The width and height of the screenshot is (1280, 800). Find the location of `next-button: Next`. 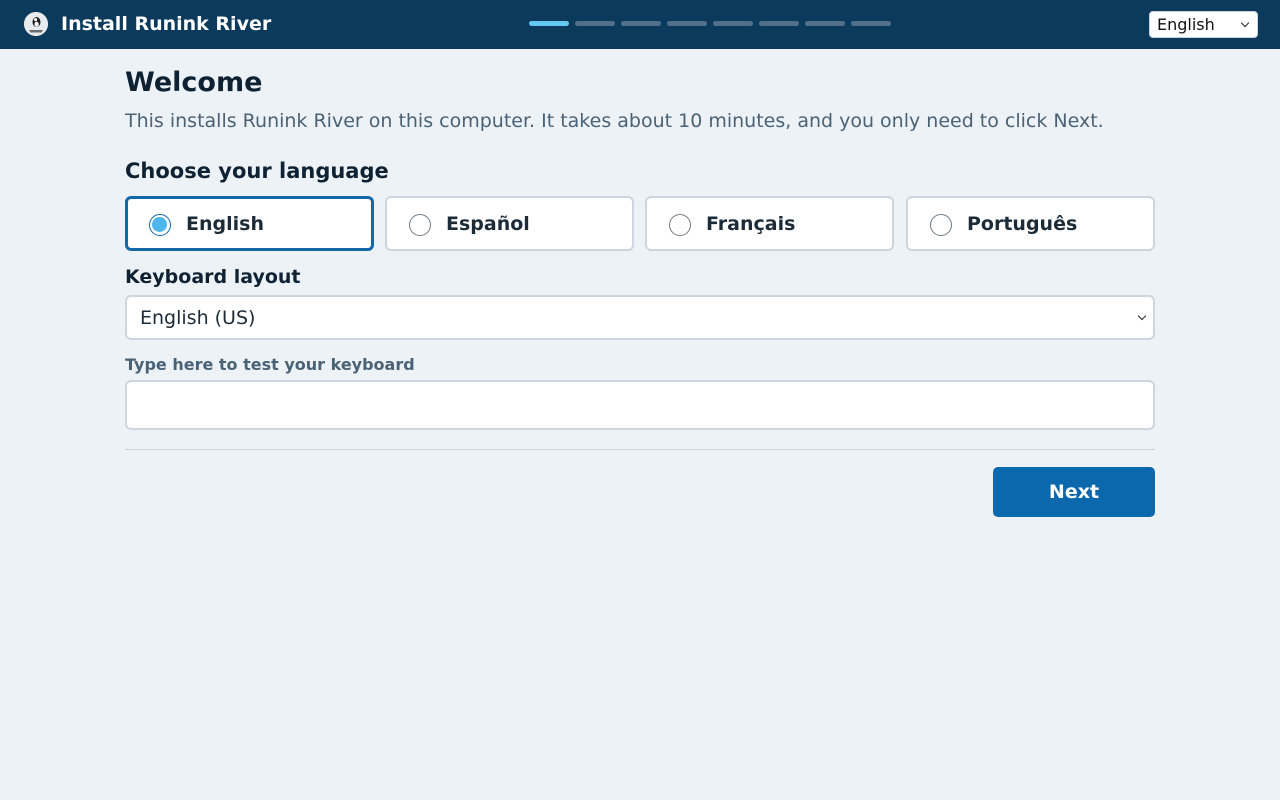

next-button: Next is located at coordinates (1074, 492).